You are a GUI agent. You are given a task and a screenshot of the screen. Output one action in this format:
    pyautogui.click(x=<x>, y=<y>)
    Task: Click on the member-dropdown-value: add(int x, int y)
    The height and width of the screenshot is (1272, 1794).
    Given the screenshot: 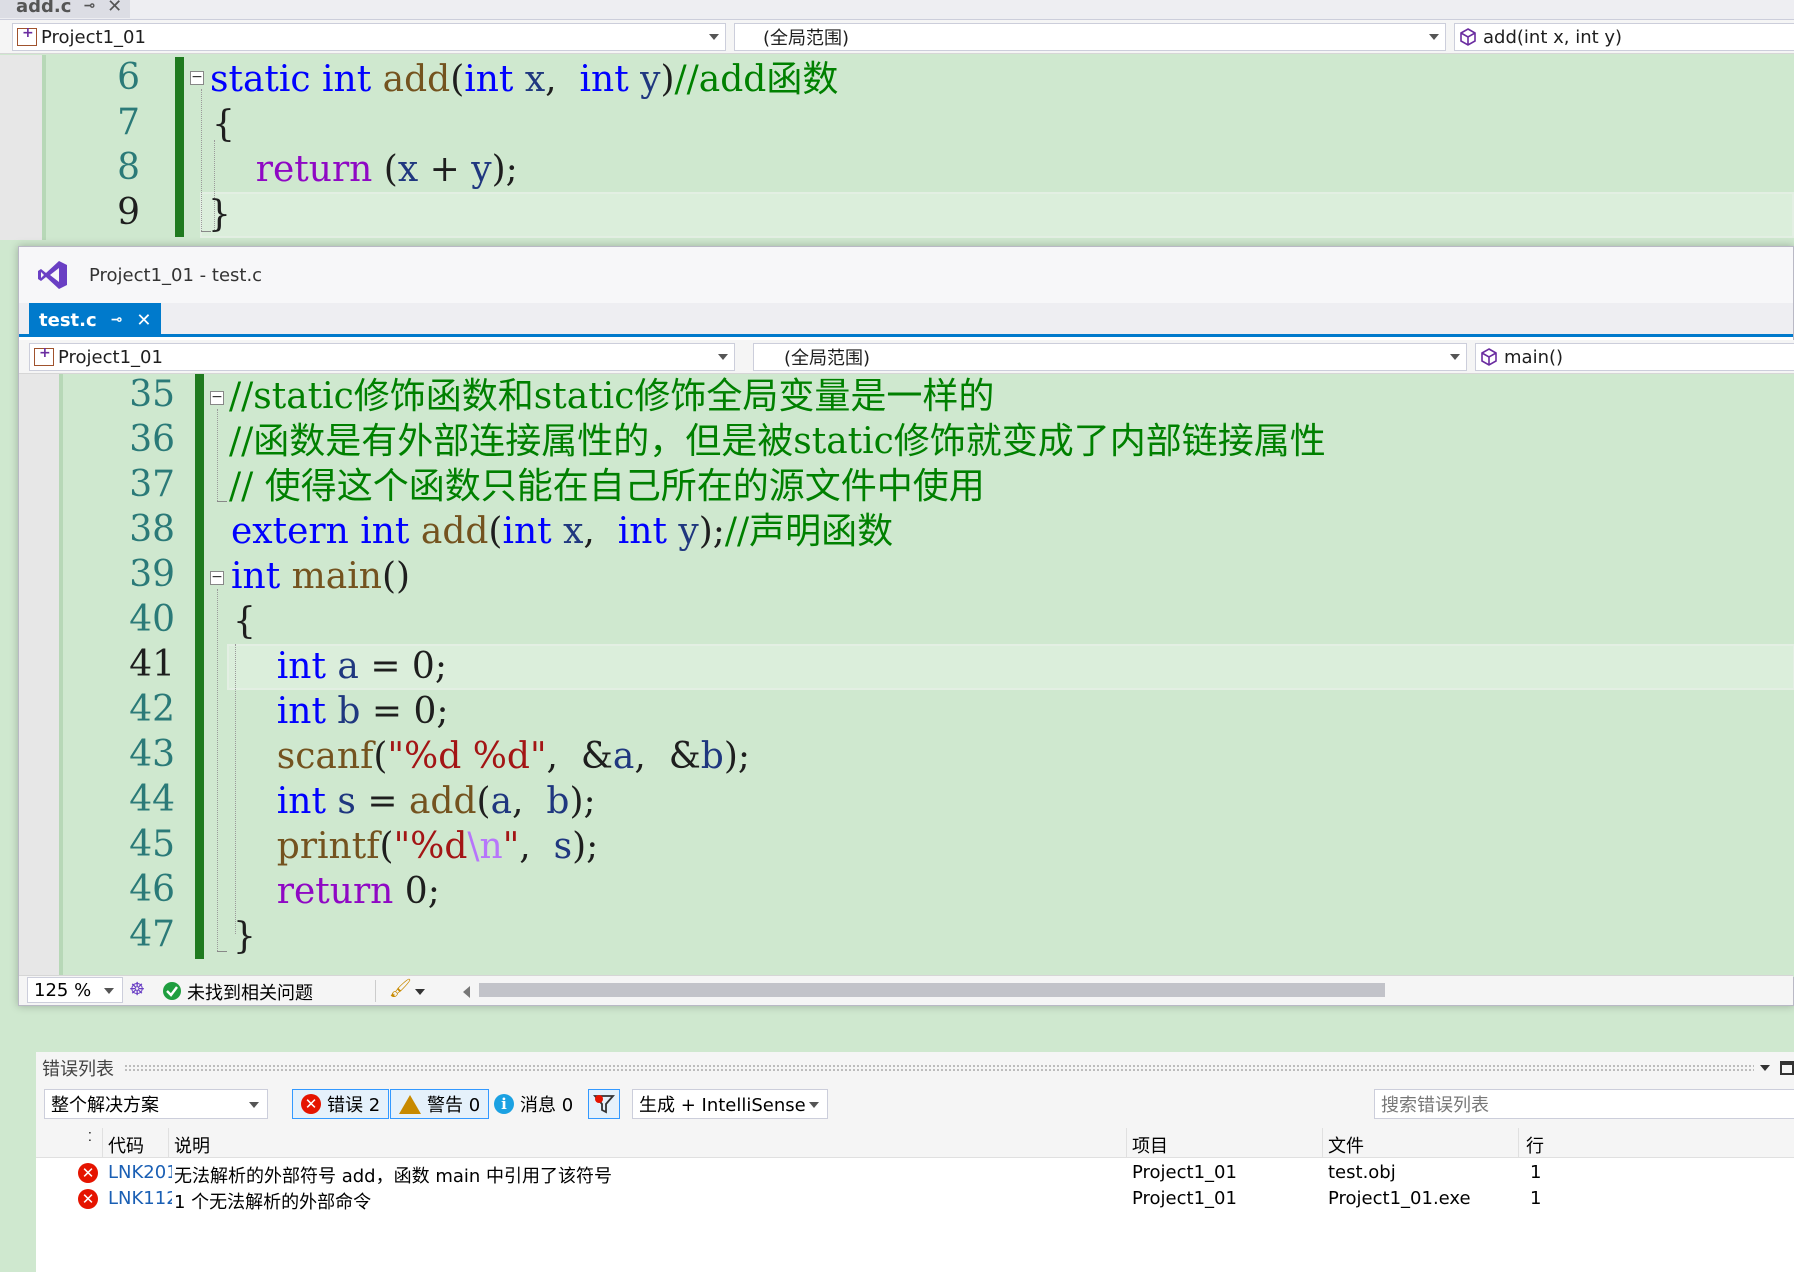 What is the action you would take?
    pyautogui.click(x=1553, y=37)
    